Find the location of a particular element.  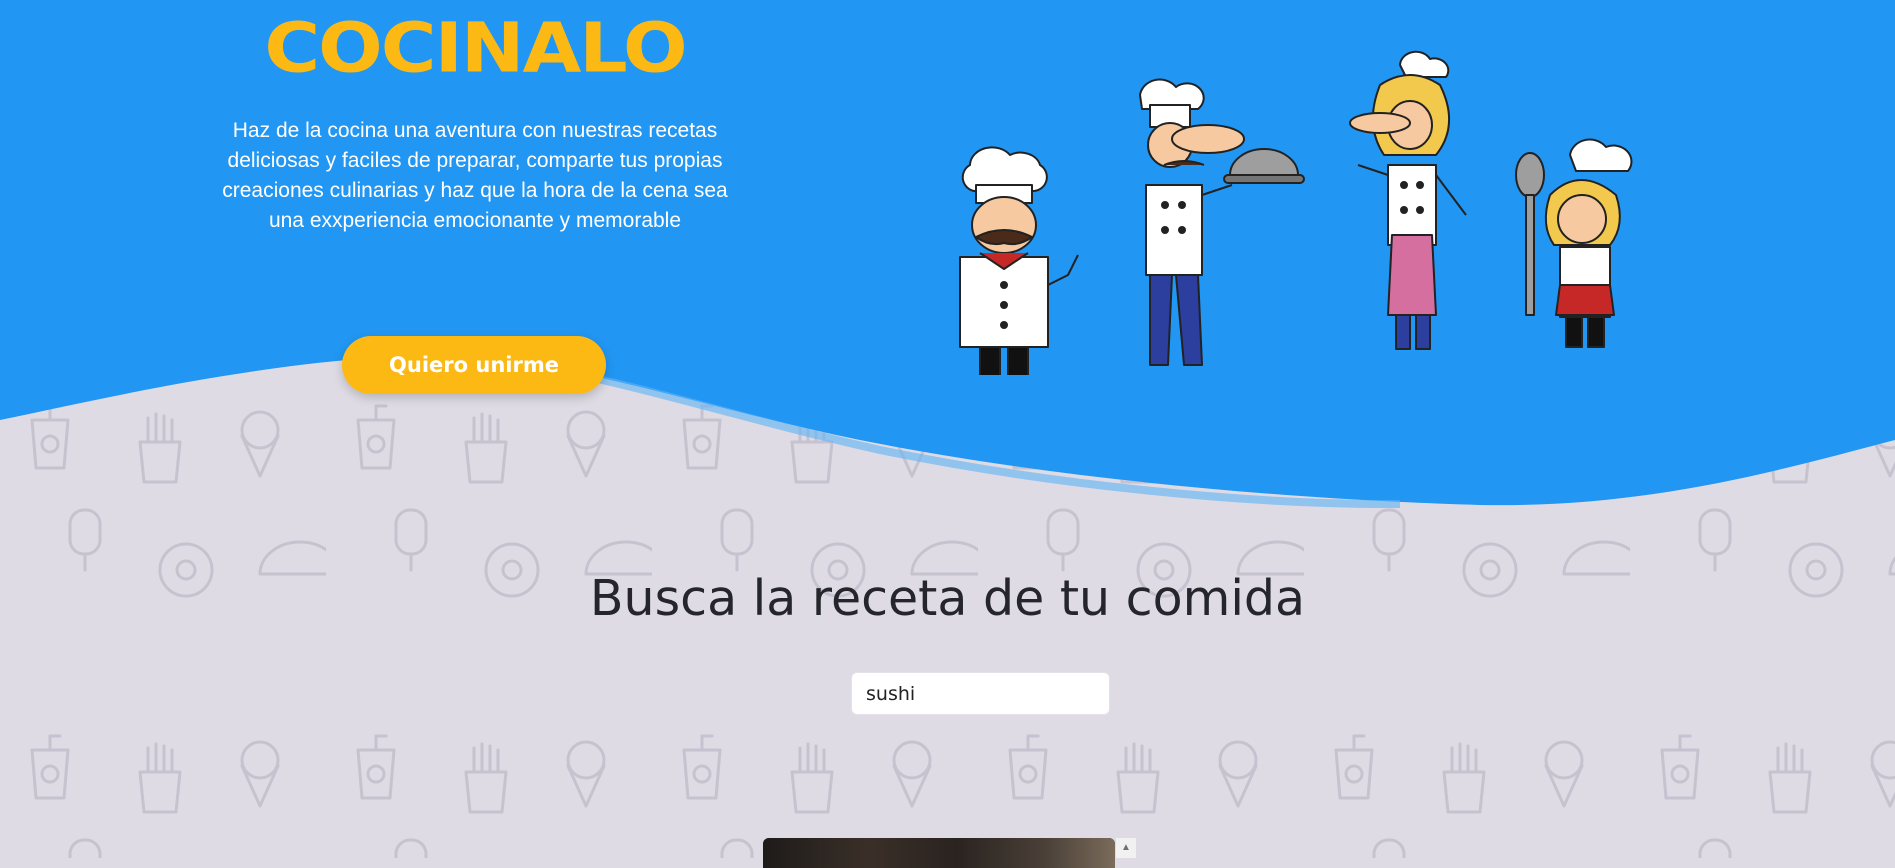

recipe-image is located at coordinates (939, 853).